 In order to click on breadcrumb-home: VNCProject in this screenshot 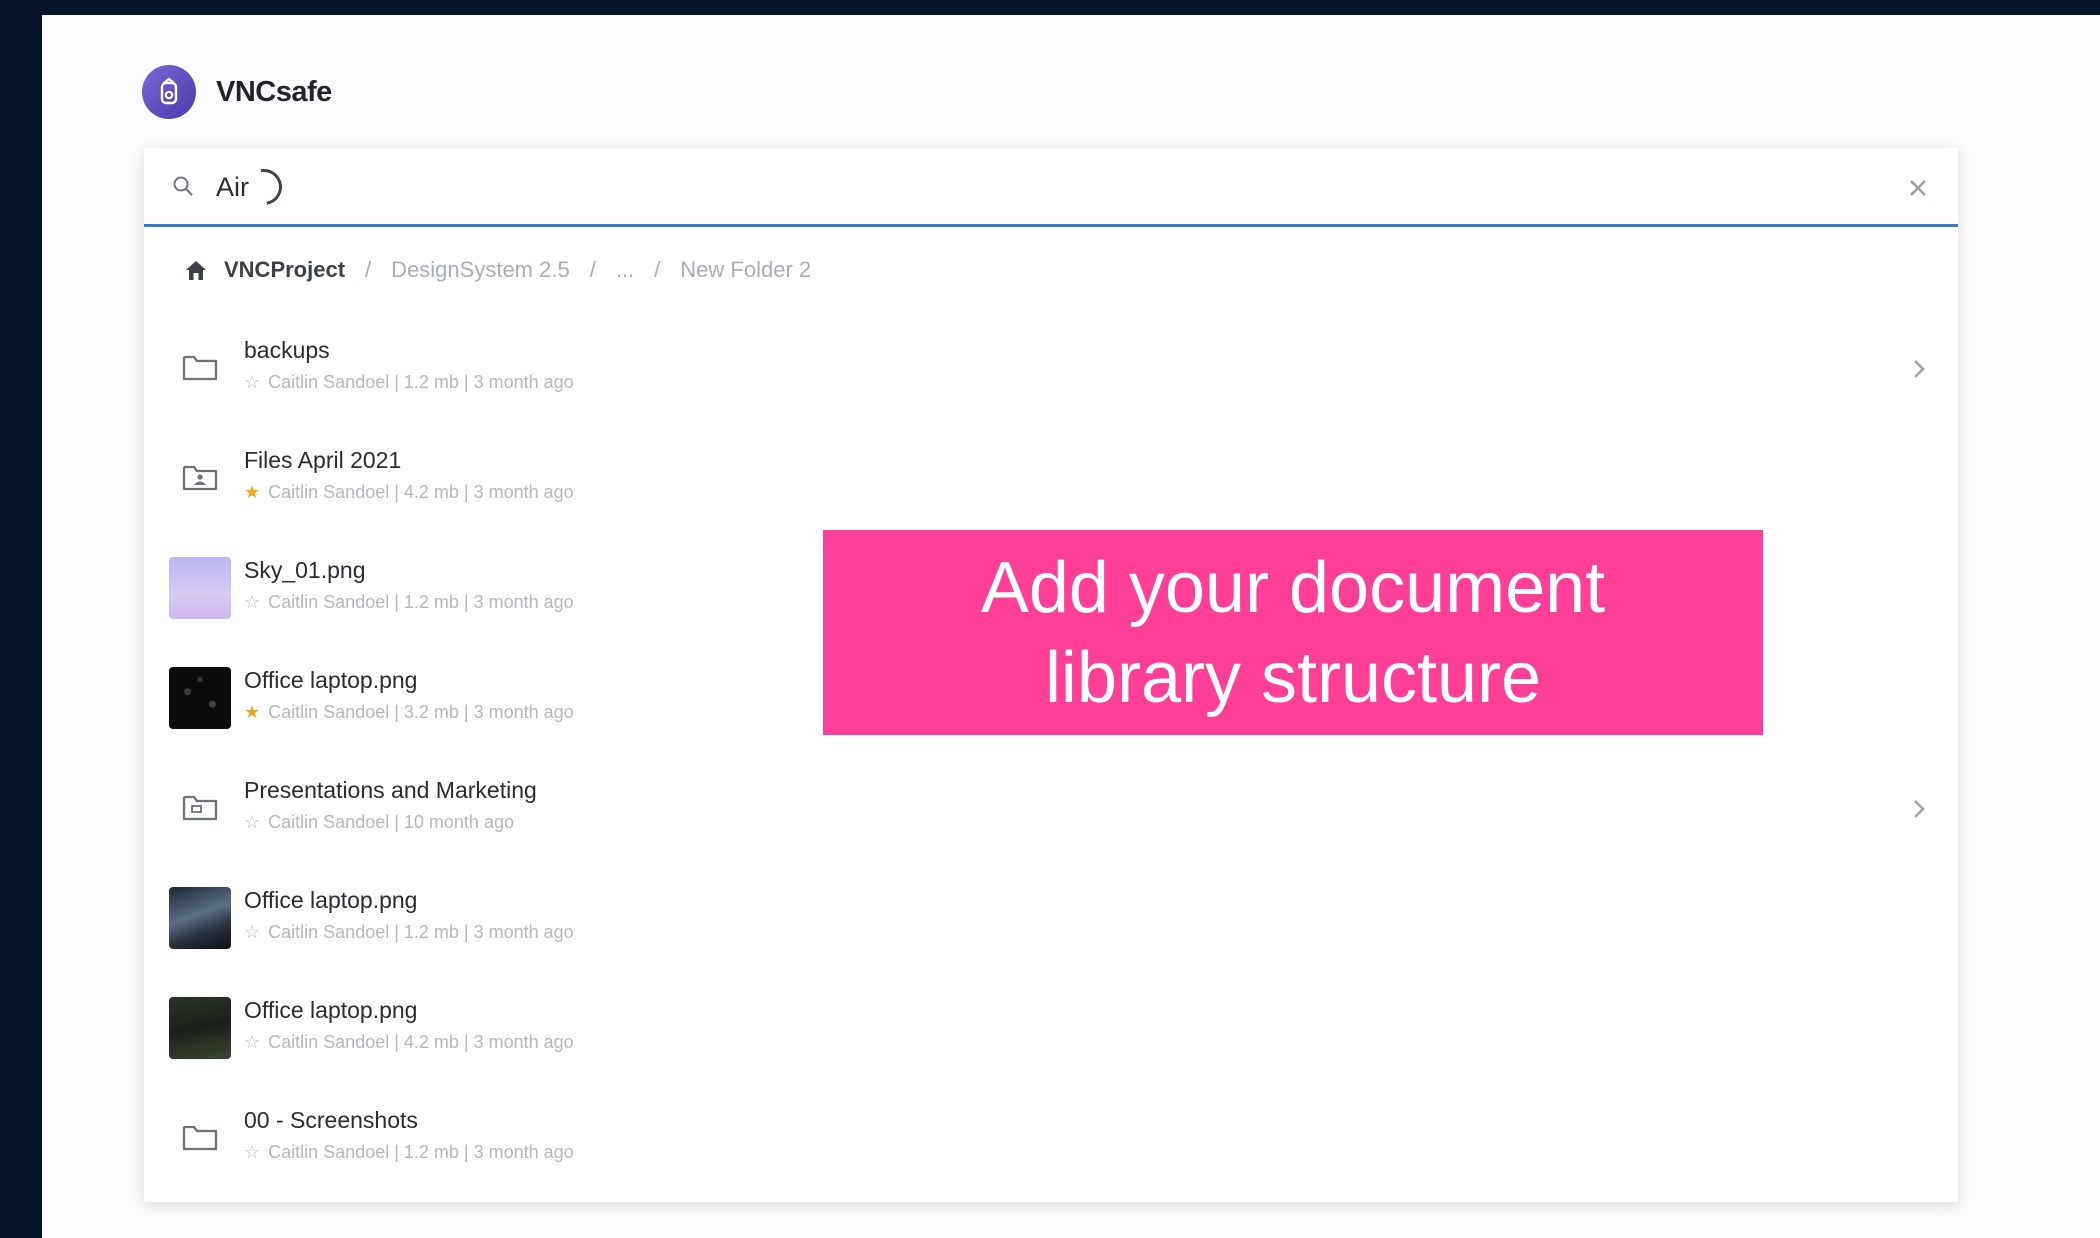, I will do `click(284, 270)`.